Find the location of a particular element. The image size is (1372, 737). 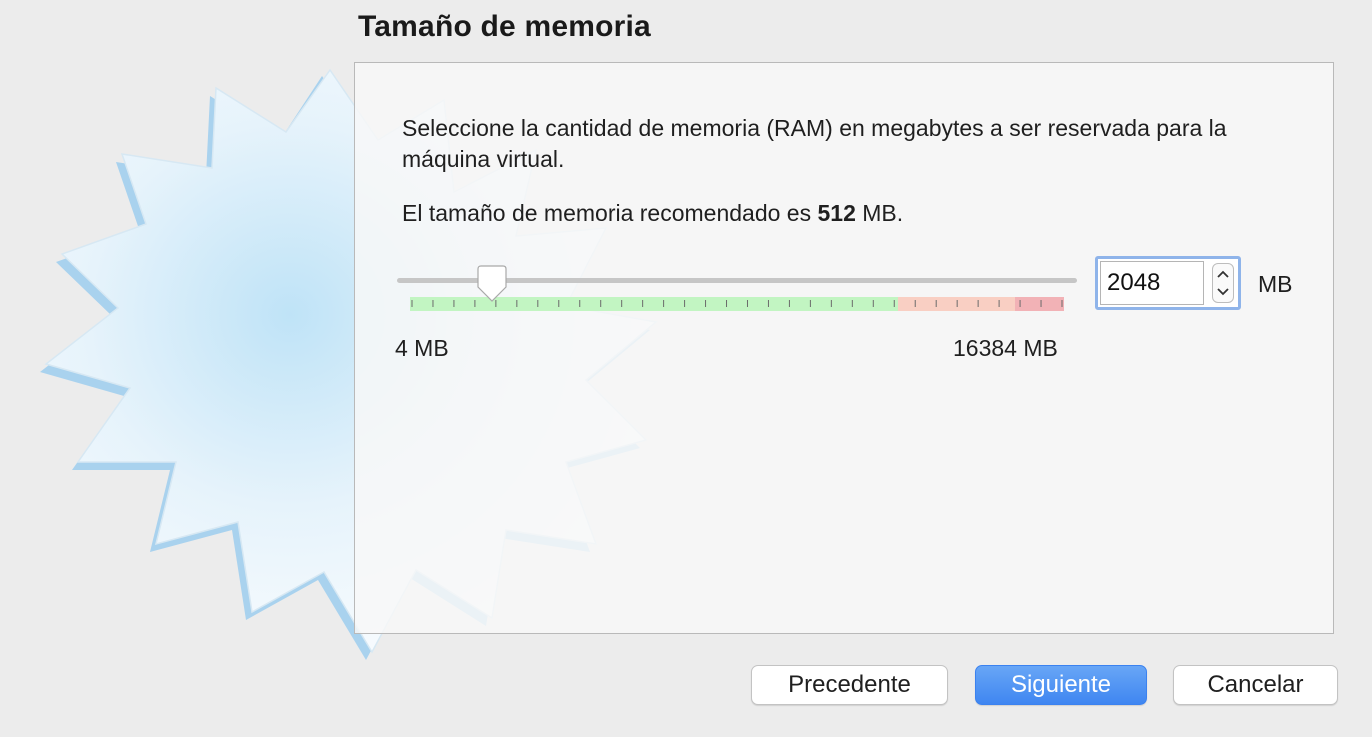

spinner-down-button is located at coordinates (1223, 292).